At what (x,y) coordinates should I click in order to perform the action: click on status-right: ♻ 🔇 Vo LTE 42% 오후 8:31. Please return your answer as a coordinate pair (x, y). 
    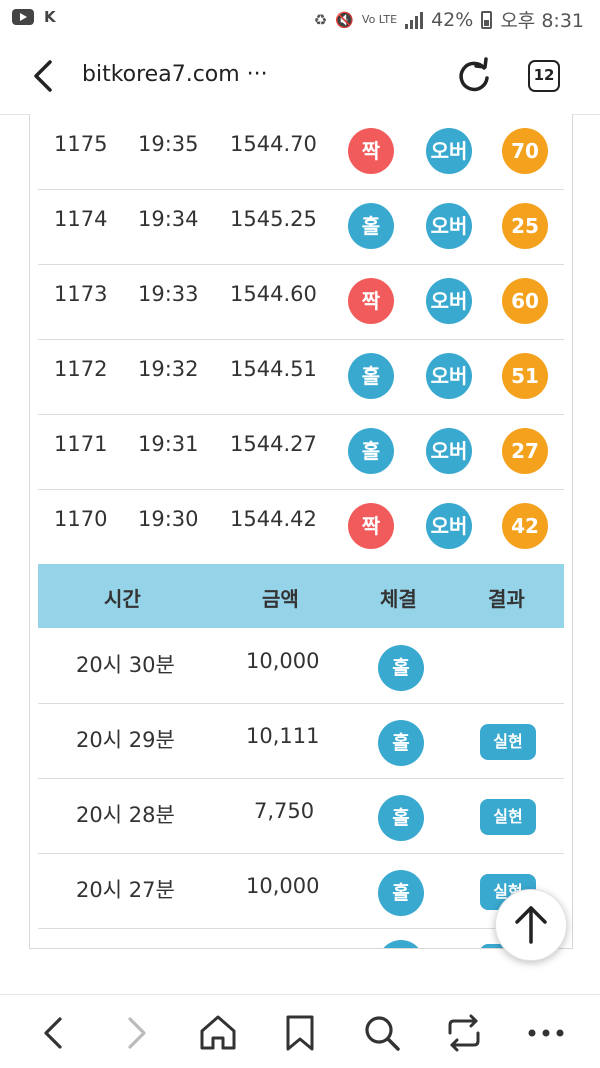
    Looking at the image, I should click on (449, 19).